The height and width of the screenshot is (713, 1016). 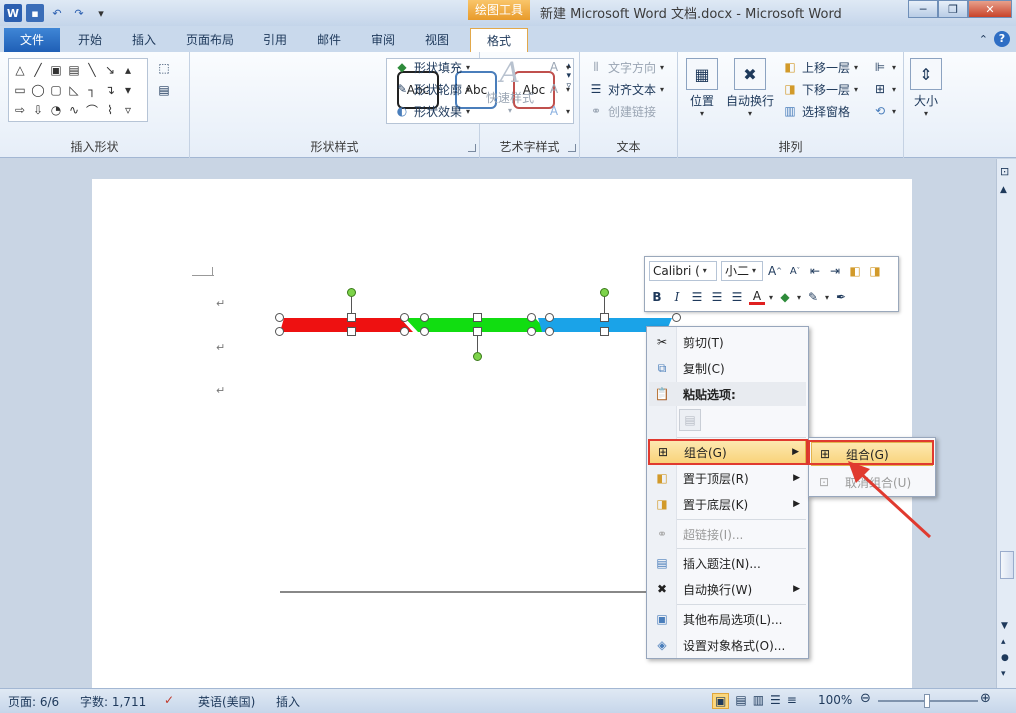 What do you see at coordinates (432, 67) in the screenshot?
I see `shape-fill-button: ◆ 形状填充 ▾` at bounding box center [432, 67].